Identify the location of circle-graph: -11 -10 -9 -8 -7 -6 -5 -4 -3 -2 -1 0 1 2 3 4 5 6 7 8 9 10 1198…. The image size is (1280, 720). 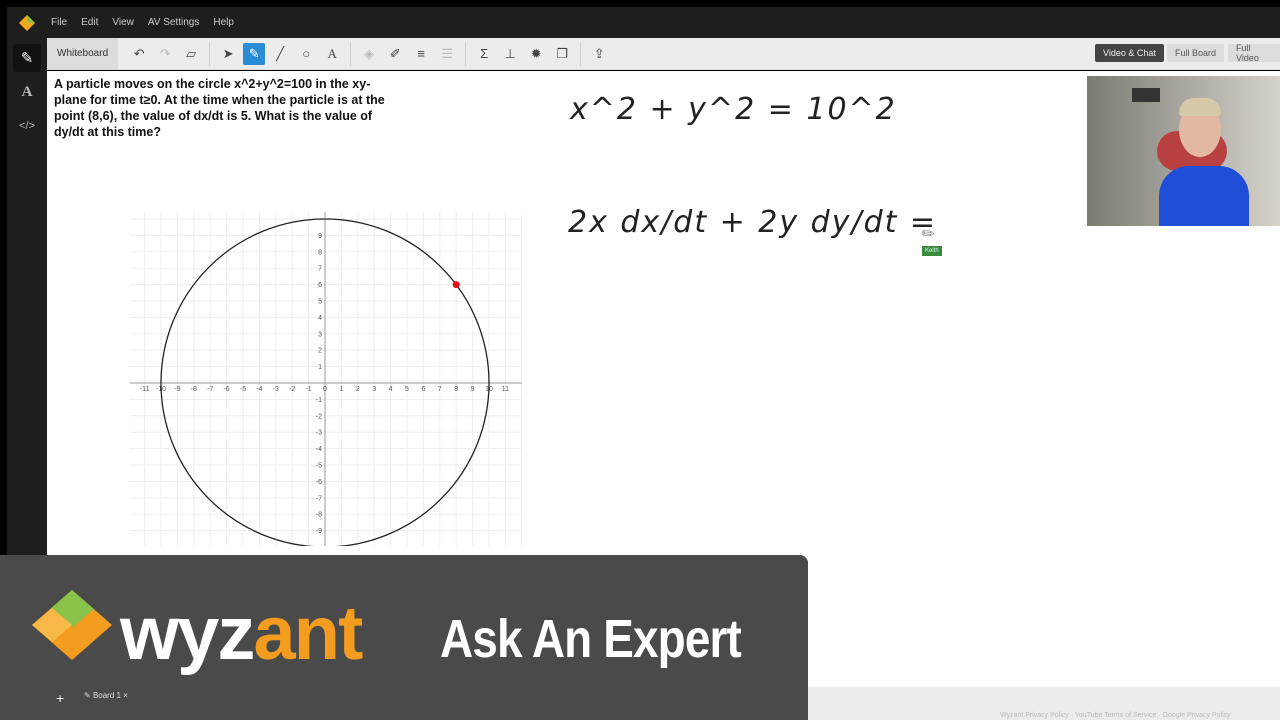
(326, 379).